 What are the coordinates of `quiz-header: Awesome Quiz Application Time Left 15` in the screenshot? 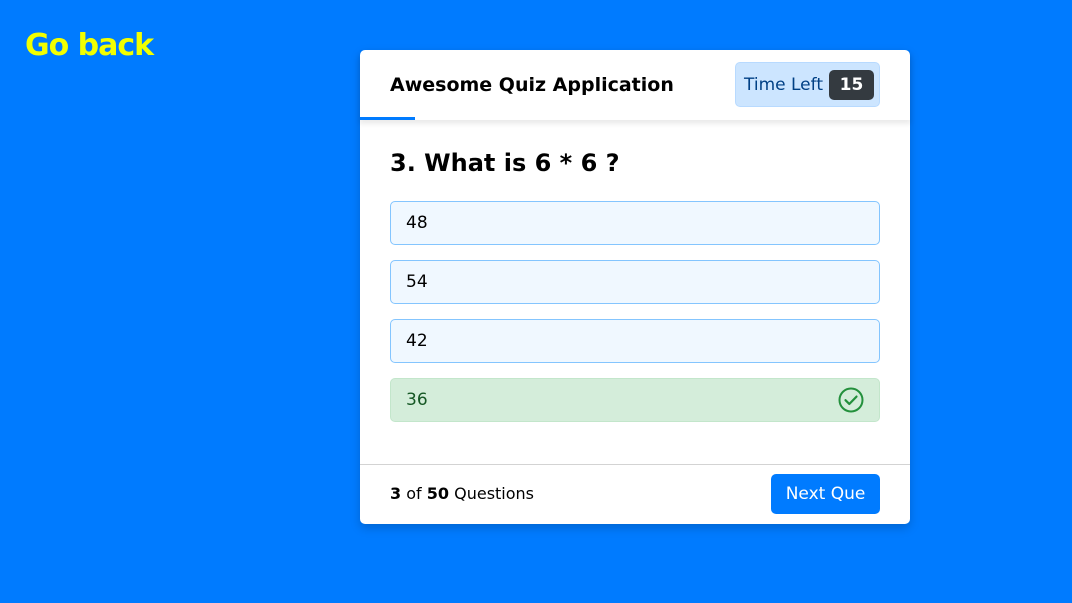 It's located at (635, 85).